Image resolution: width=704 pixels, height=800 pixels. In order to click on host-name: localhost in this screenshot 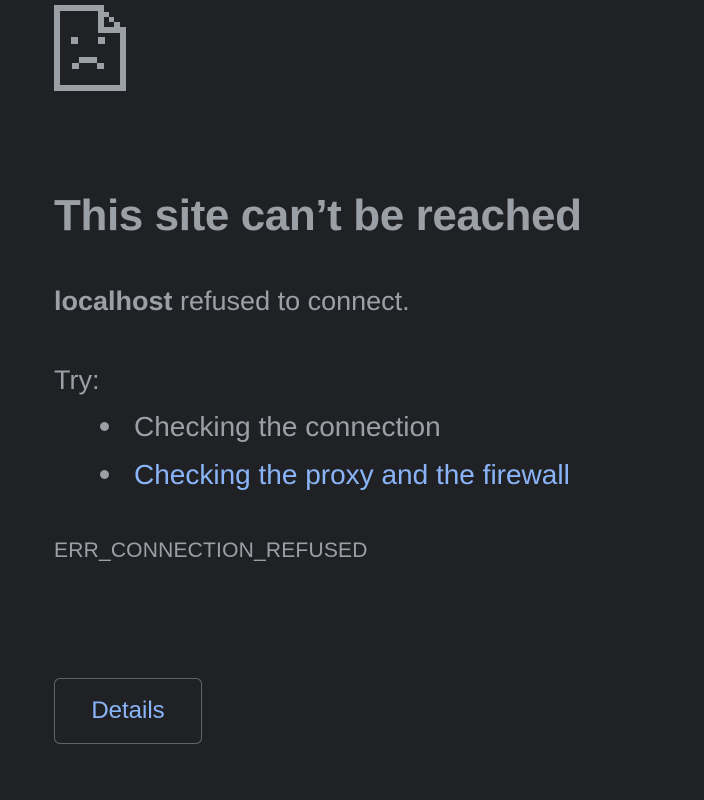, I will do `click(113, 301)`.